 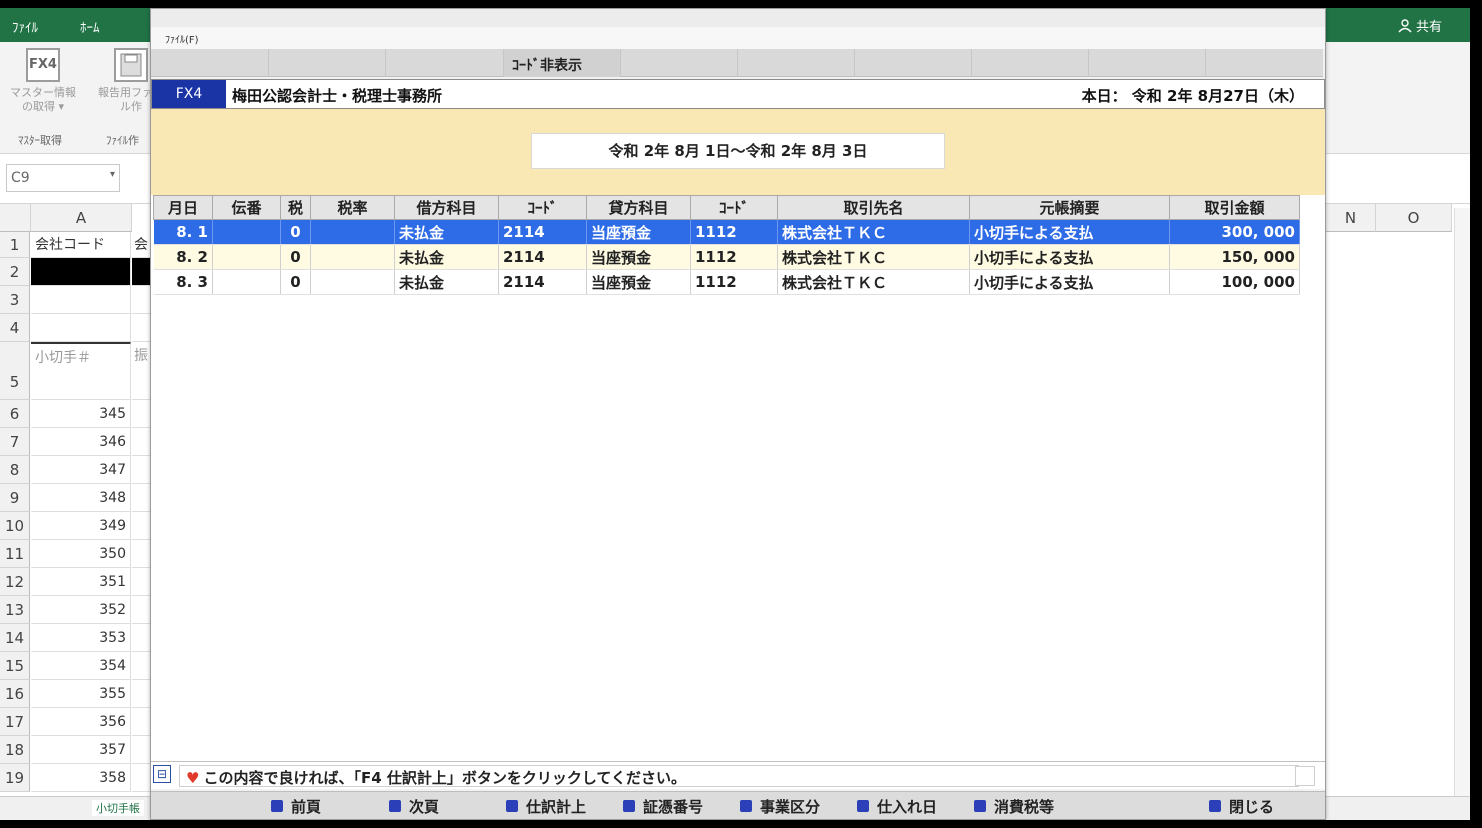 I want to click on cell-a: 351, so click(x=81, y=582).